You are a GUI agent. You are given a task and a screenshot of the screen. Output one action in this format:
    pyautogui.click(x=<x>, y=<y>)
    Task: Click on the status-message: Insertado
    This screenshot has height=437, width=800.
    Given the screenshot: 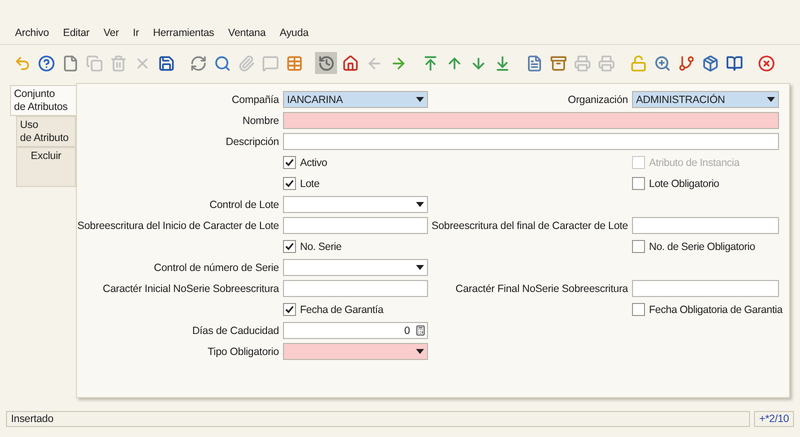 What is the action you would take?
    pyautogui.click(x=378, y=419)
    